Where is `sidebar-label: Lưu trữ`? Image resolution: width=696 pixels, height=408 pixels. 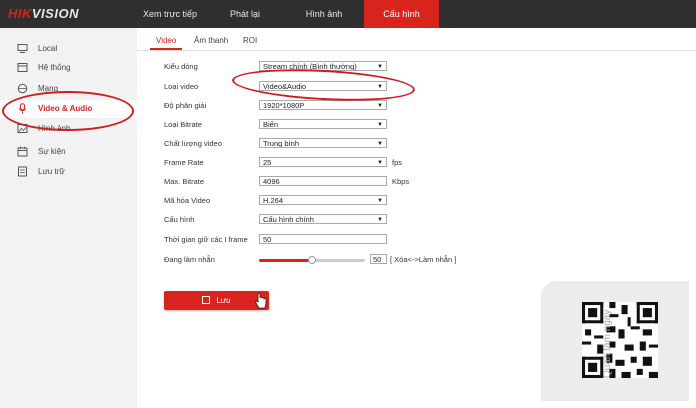 sidebar-label: Lưu trữ is located at coordinates (51, 171).